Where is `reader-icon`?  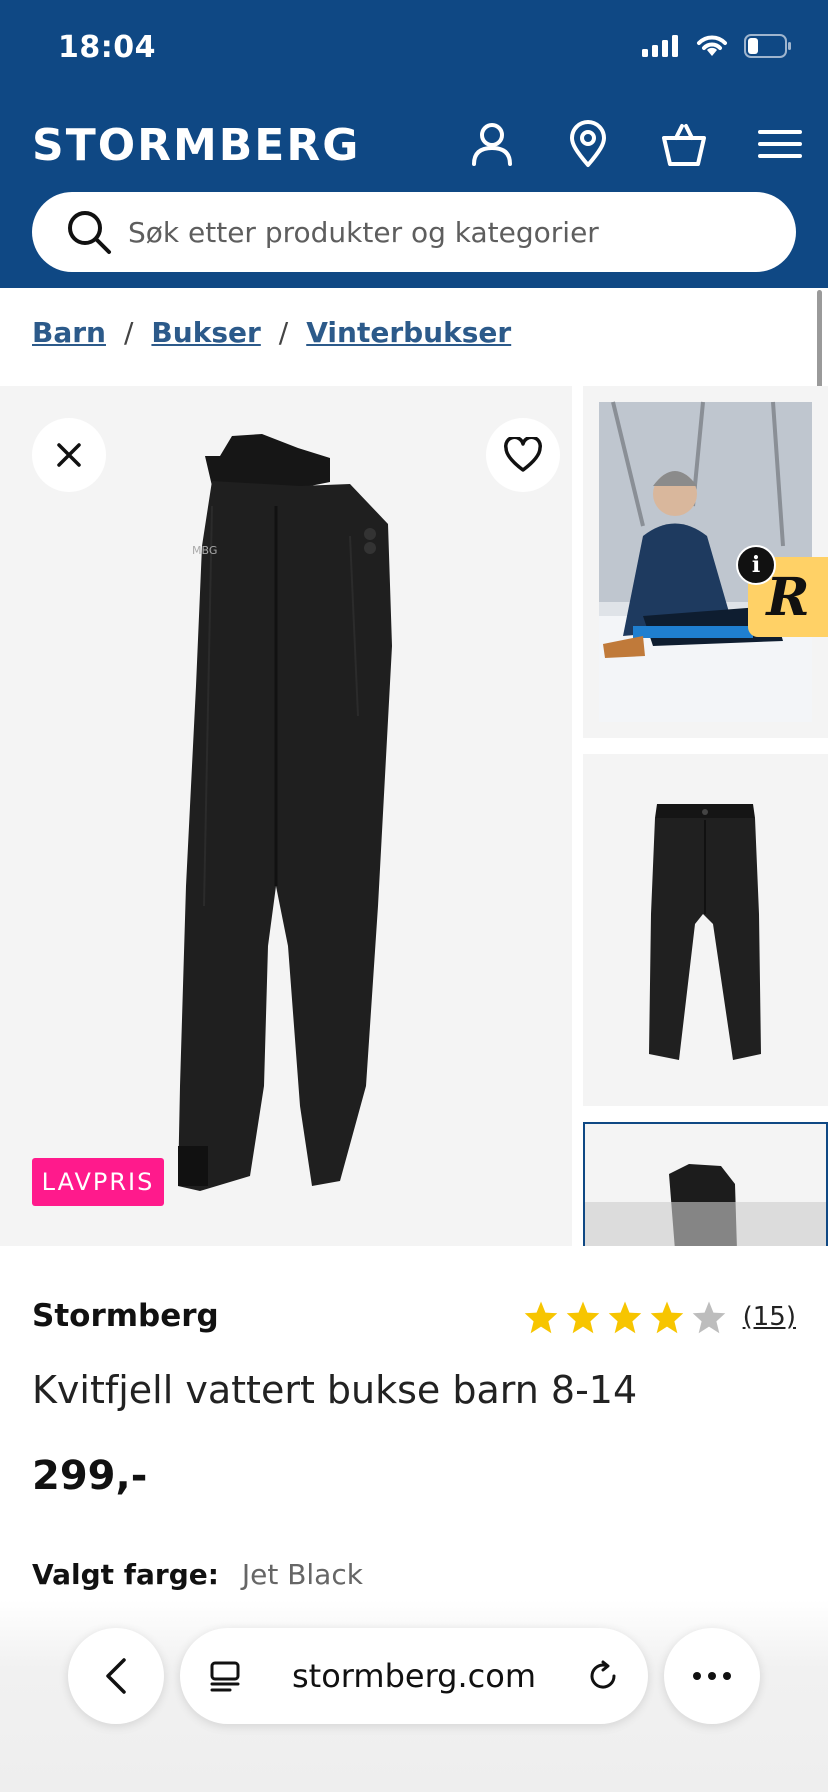 reader-icon is located at coordinates (225, 1676).